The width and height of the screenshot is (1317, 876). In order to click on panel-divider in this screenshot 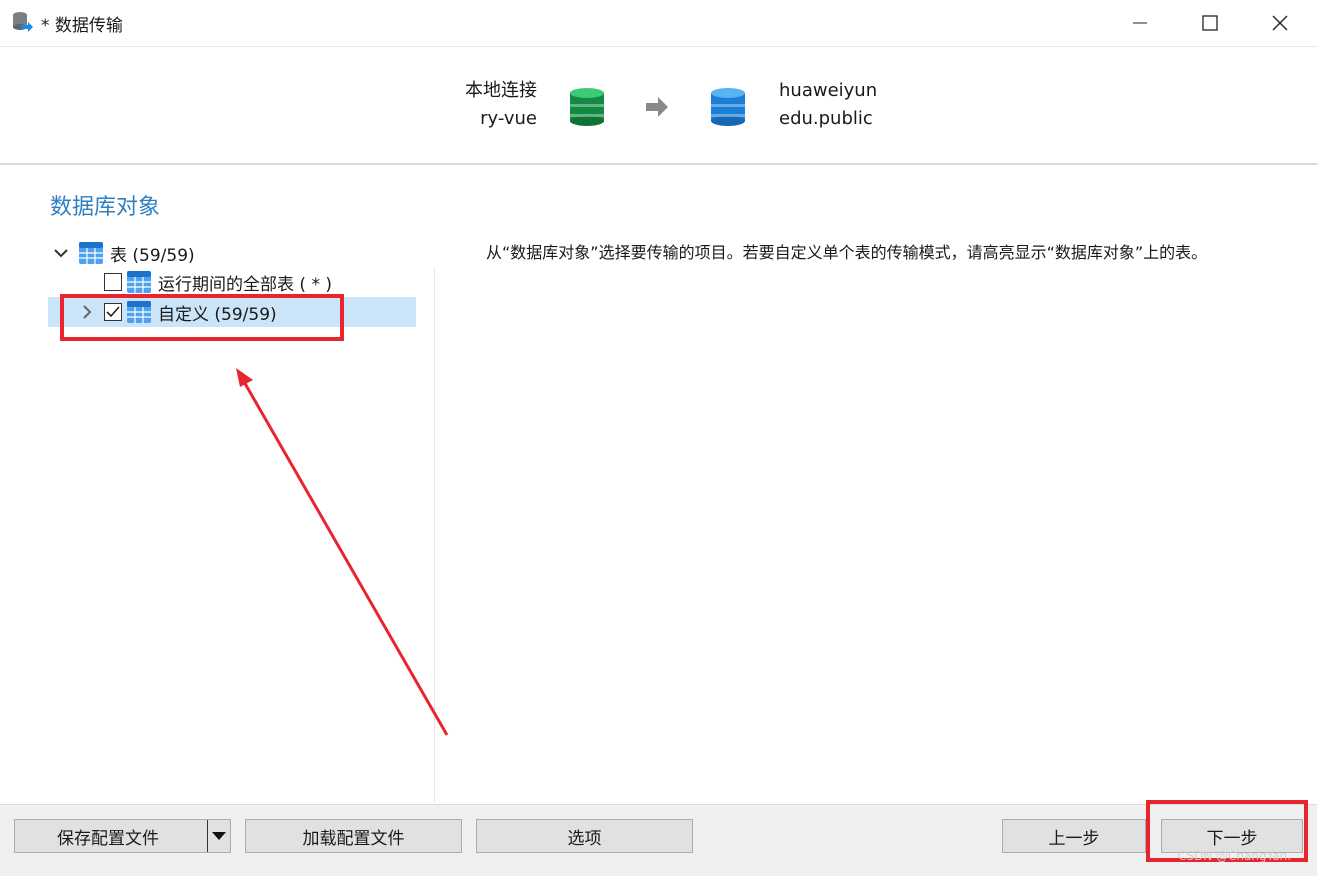, I will do `click(434, 535)`.